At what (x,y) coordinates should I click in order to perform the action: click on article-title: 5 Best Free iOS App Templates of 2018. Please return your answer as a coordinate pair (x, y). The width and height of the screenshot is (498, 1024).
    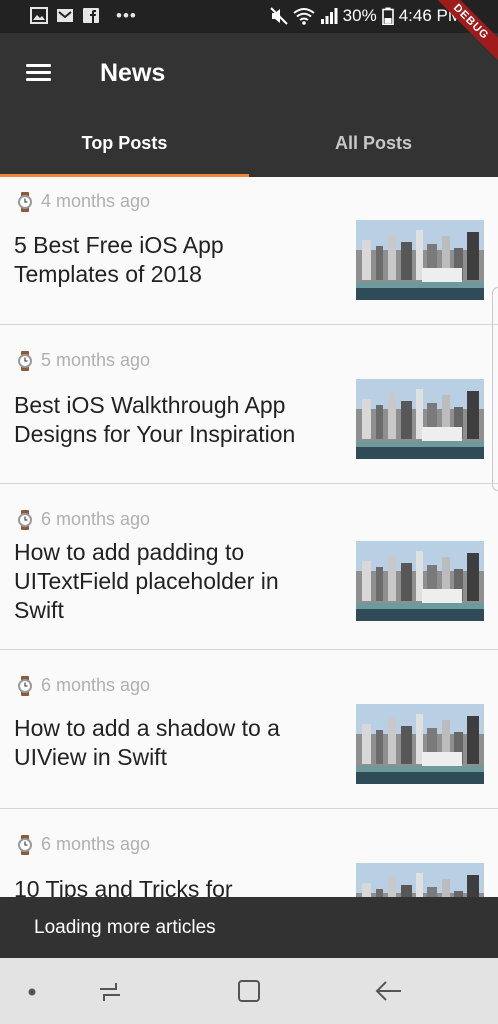
    Looking at the image, I should click on (174, 260).